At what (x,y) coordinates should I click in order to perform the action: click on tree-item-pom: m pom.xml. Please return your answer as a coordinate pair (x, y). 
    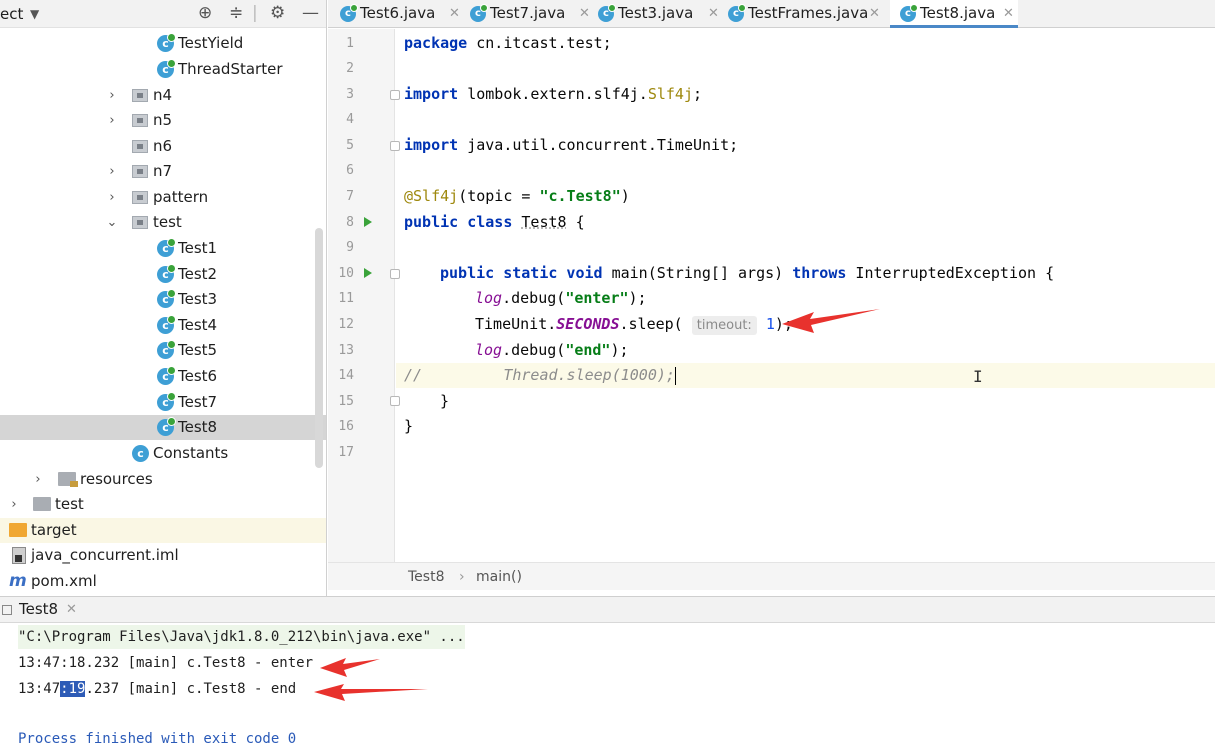
    Looking at the image, I should click on (163, 581).